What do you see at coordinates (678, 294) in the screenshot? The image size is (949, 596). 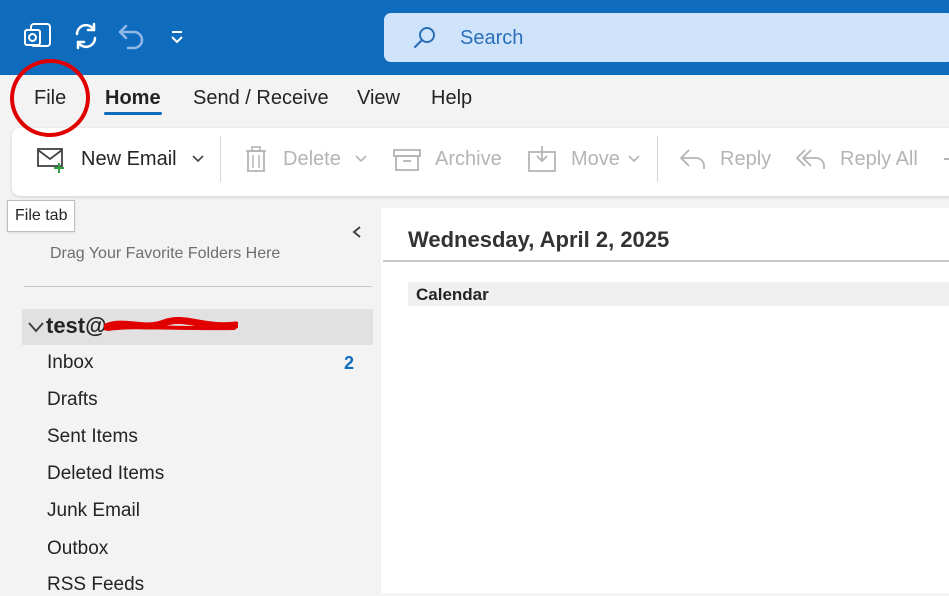 I see `calendar-section-bar` at bounding box center [678, 294].